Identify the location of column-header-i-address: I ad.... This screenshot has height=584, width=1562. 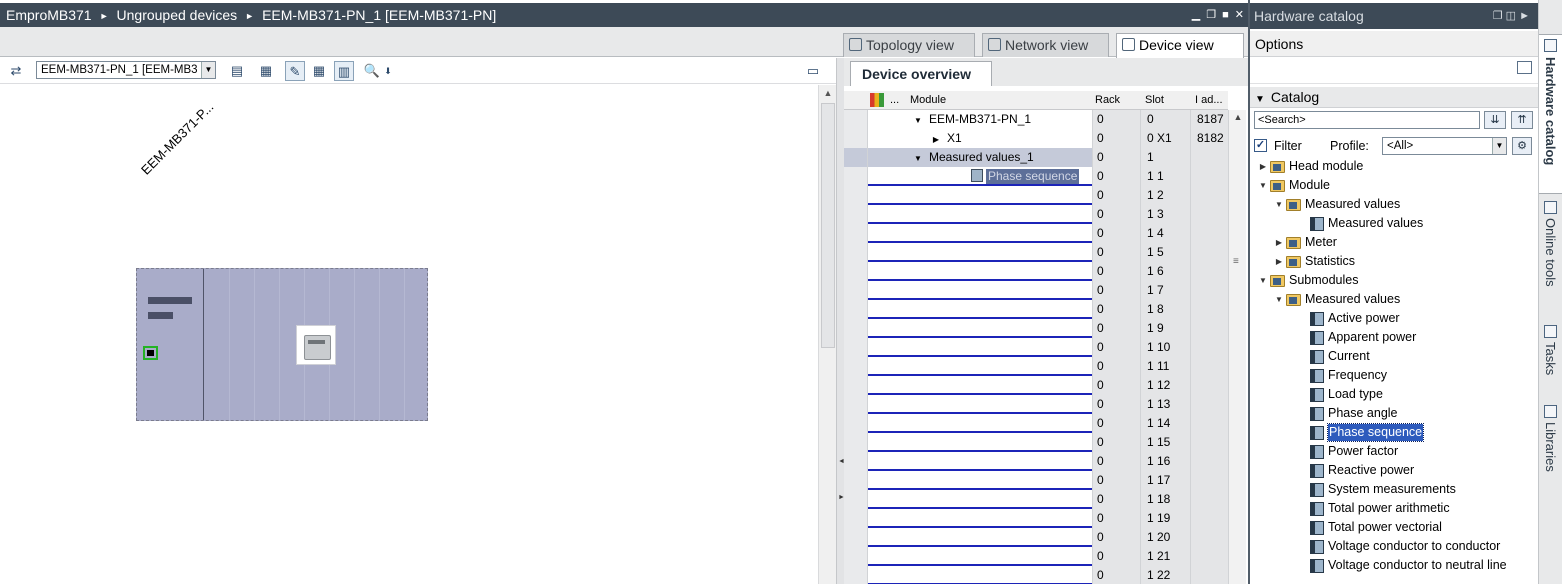
(1209, 100).